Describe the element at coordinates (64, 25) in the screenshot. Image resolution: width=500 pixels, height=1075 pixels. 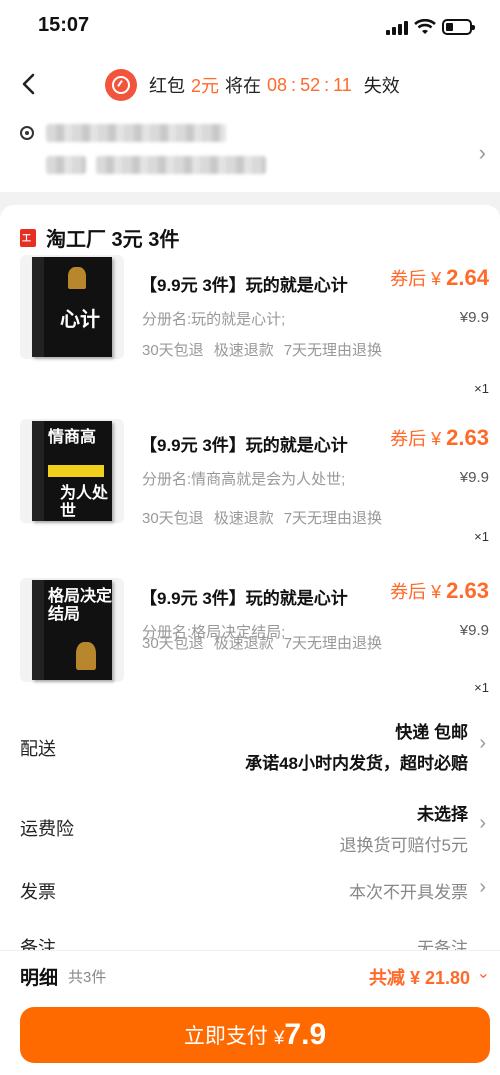
I see `status-time: 15:07` at that location.